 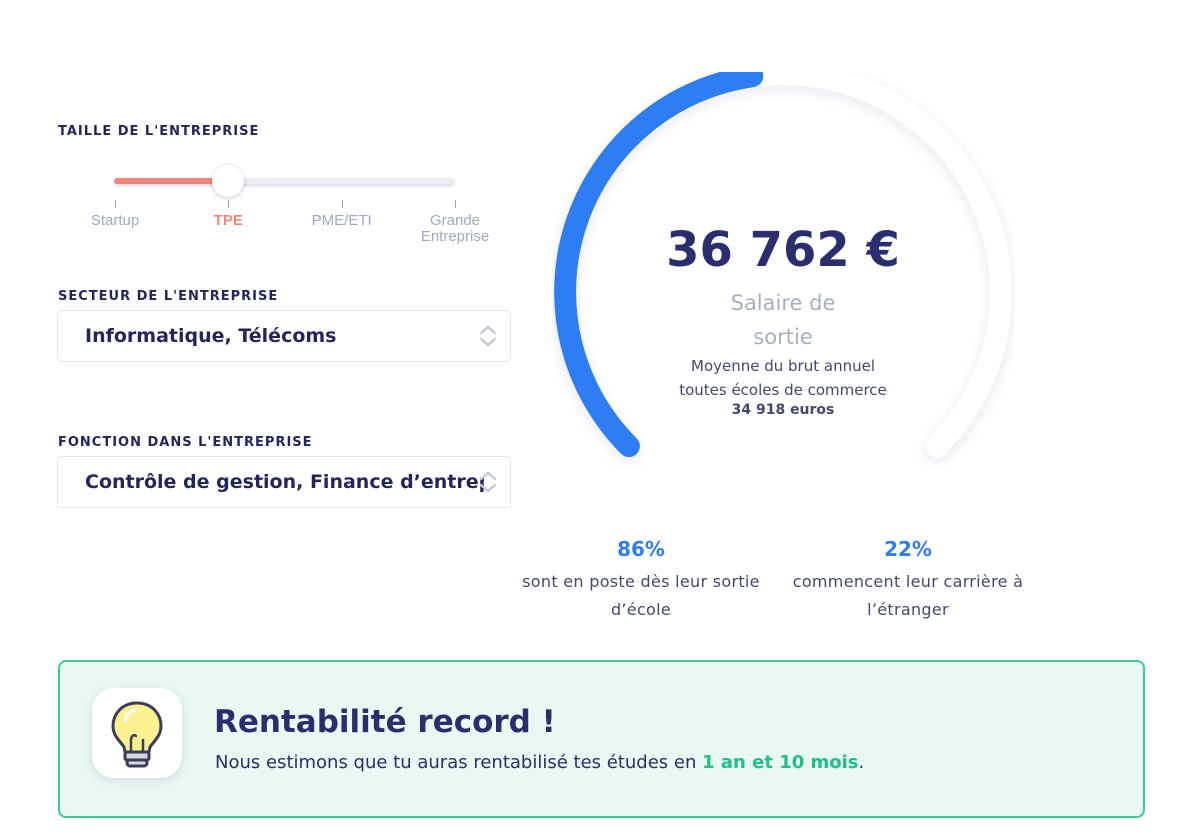 What do you see at coordinates (641, 595) in the screenshot?
I see `stat-employment-text: sont en poste dès leur sortie d’école` at bounding box center [641, 595].